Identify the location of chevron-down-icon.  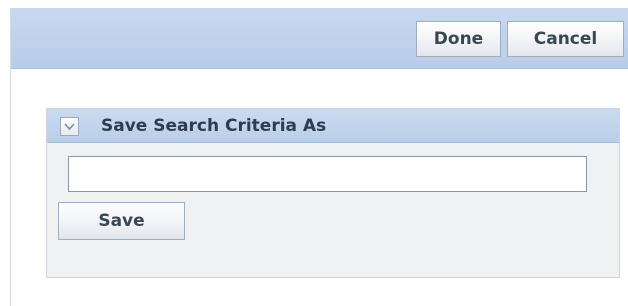
(69, 127).